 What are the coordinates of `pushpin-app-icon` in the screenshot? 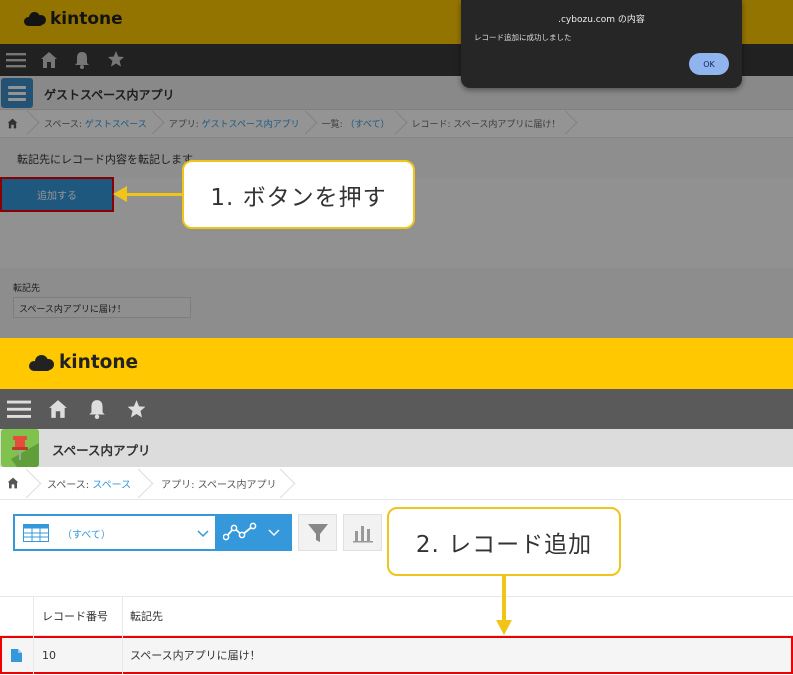 It's located at (20, 448).